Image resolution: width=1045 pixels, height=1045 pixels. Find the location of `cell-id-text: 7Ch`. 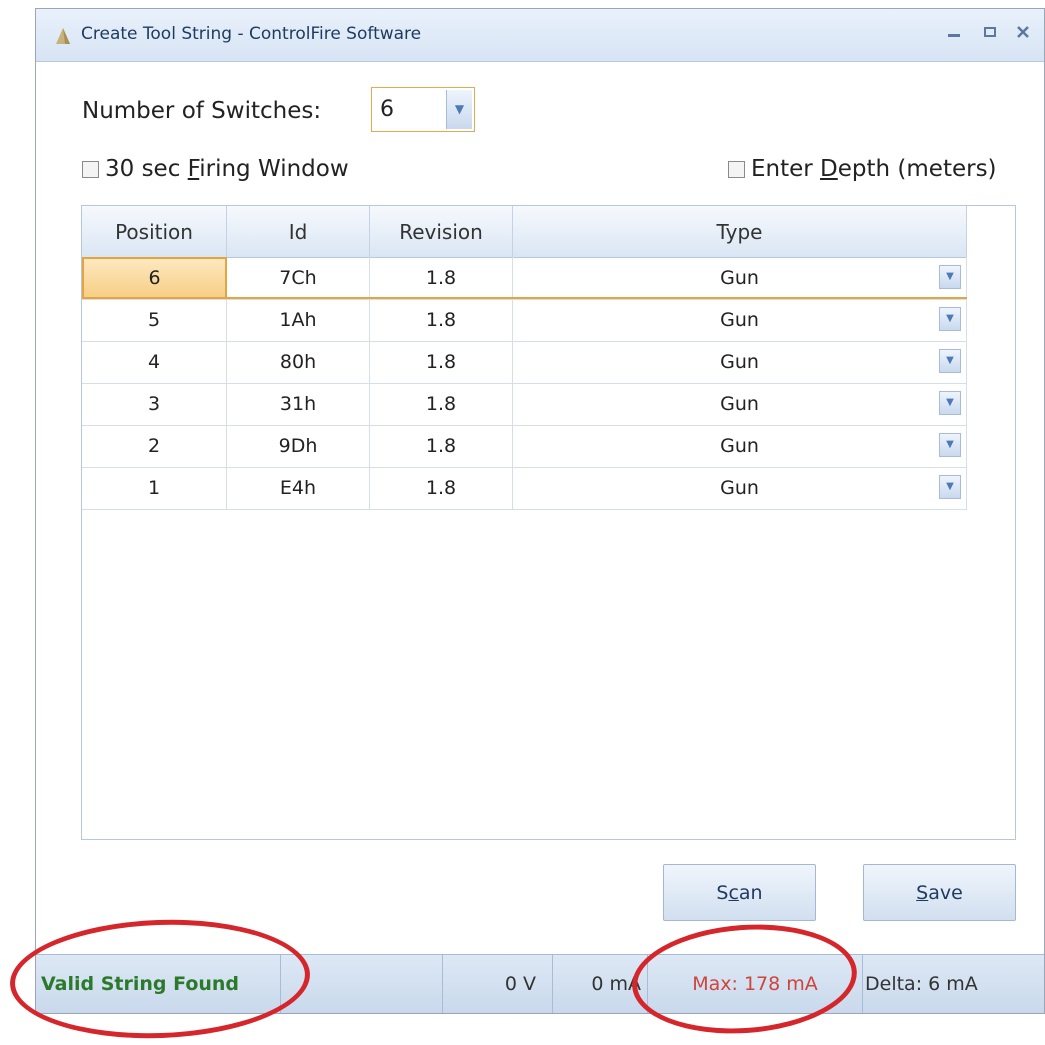

cell-id-text: 7Ch is located at coordinates (298, 278).